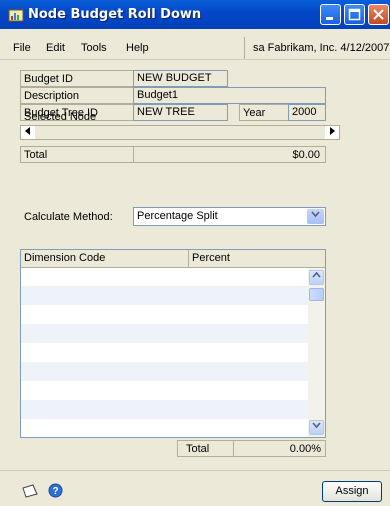 The image size is (390, 506). I want to click on maximize-icon, so click(354, 14).